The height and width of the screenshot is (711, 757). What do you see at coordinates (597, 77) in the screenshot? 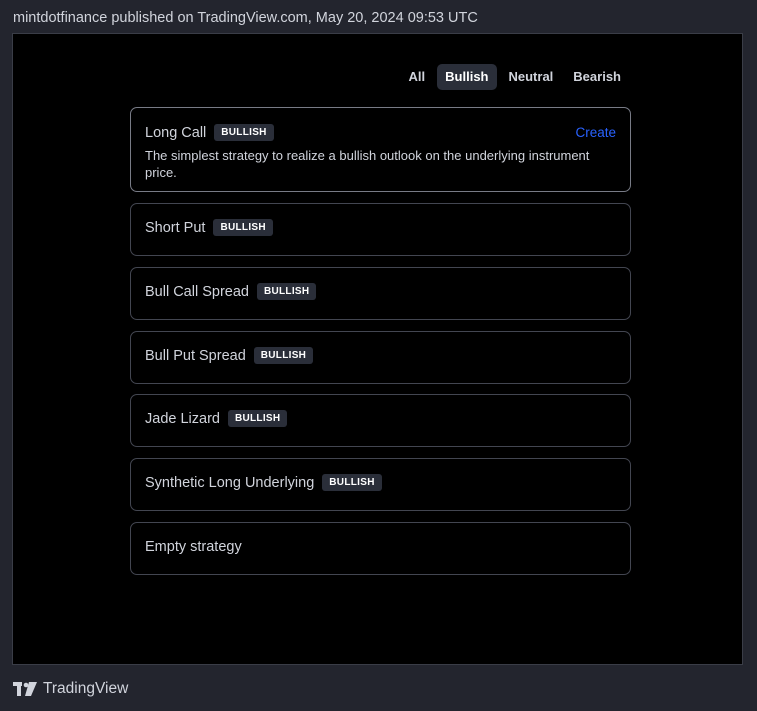
I see `tab-bearish: Bearish` at bounding box center [597, 77].